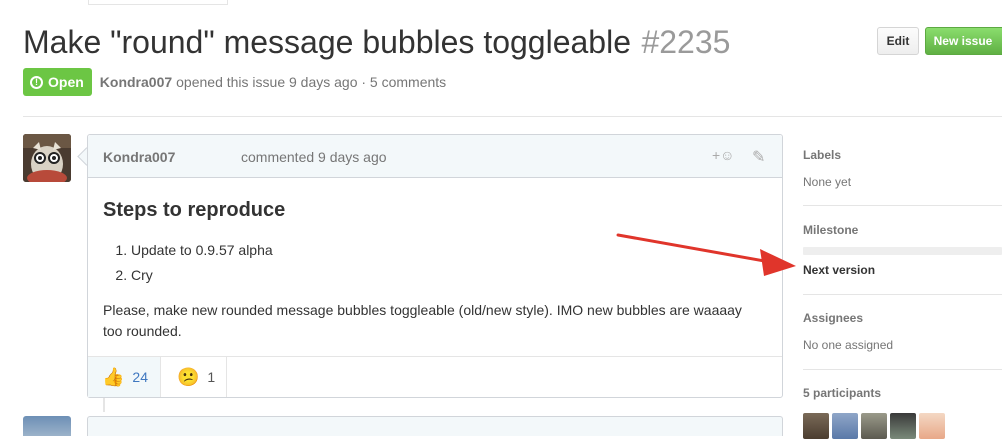 The width and height of the screenshot is (1002, 439). What do you see at coordinates (963, 41) in the screenshot?
I see `new-issue-button: New issue` at bounding box center [963, 41].